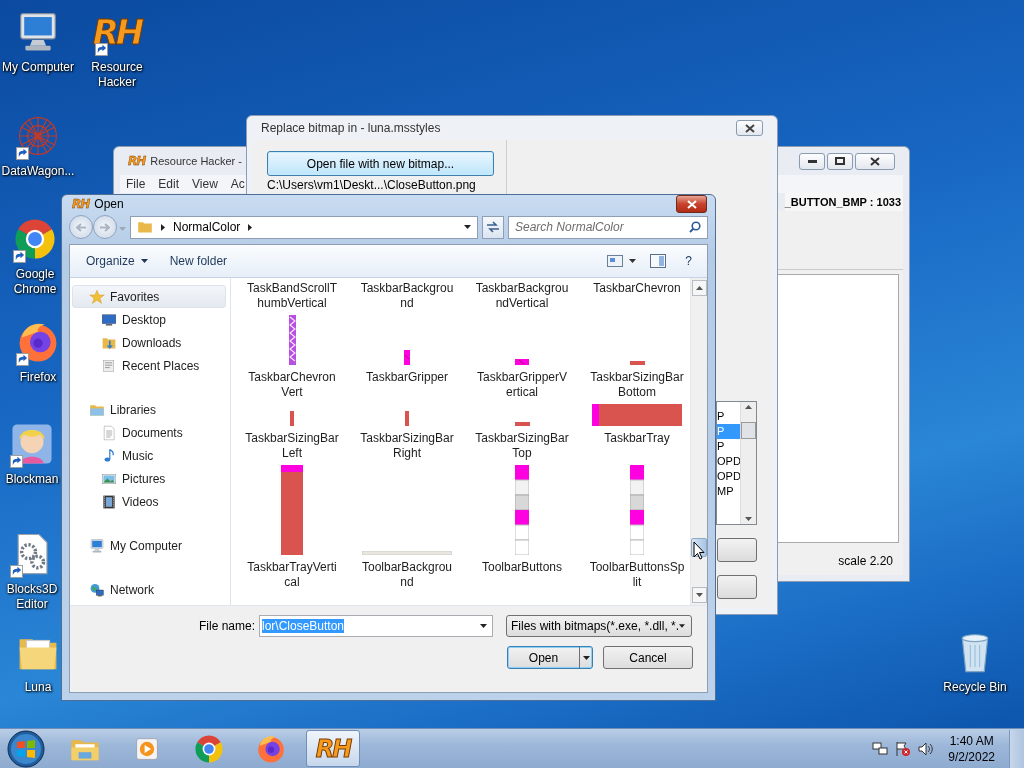 The image size is (1024, 768). I want to click on date: 9/2/2022, so click(971, 756).